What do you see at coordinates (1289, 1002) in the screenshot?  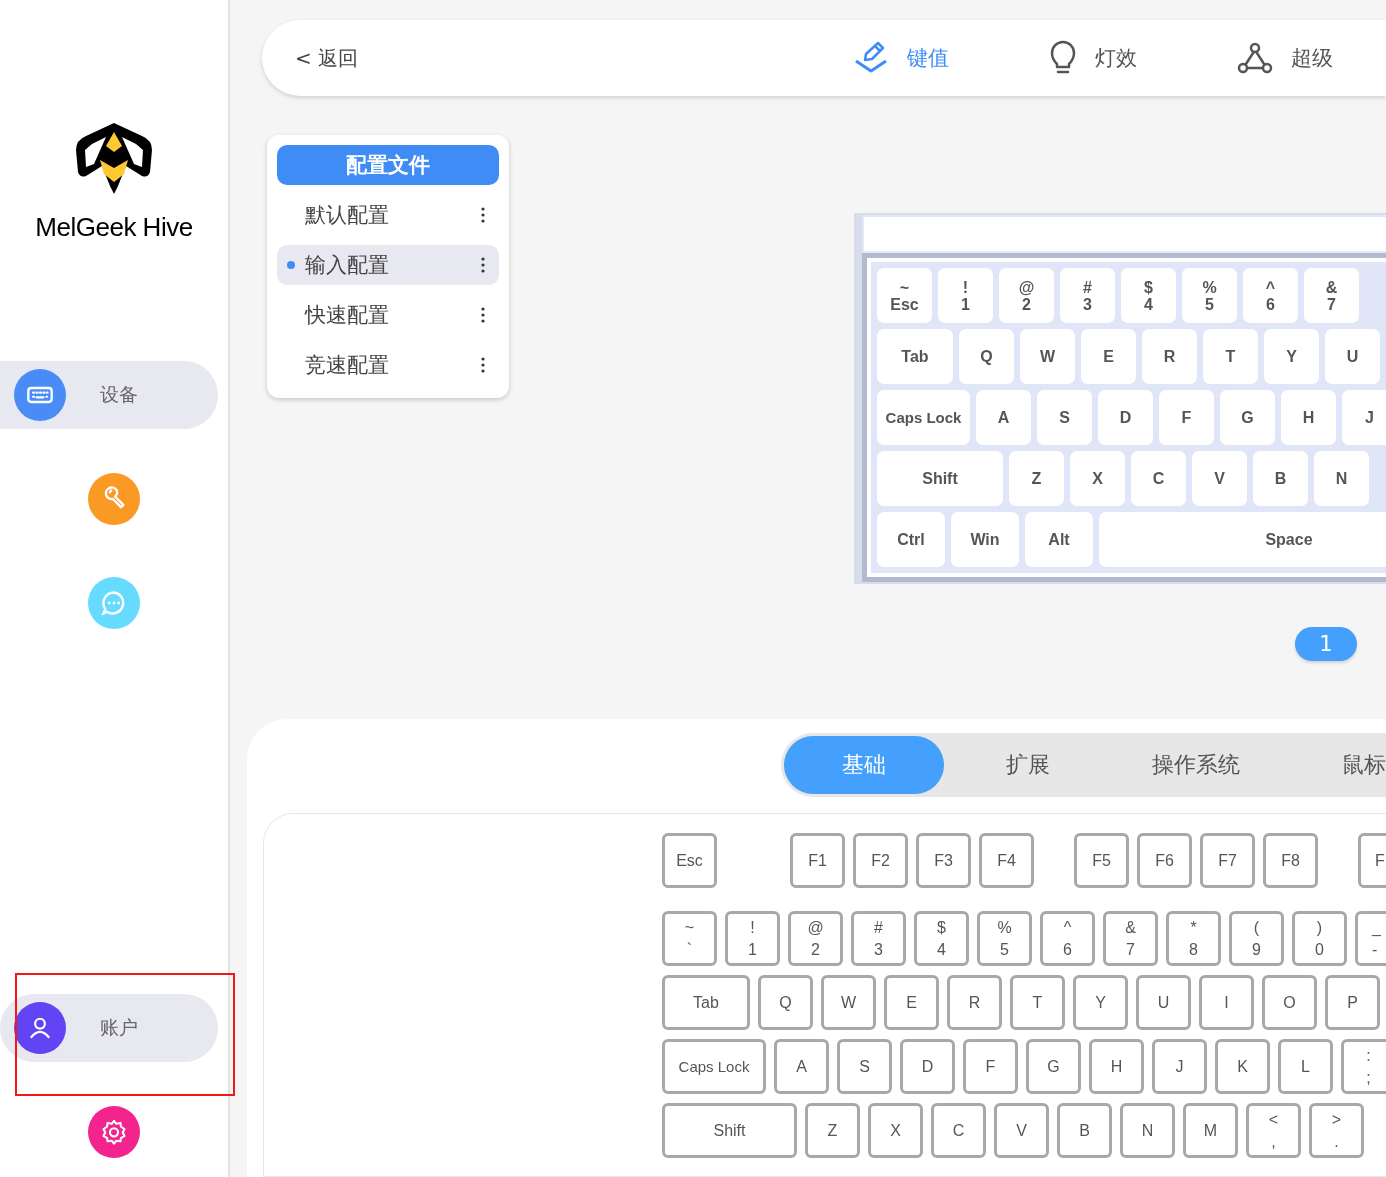 I see `keyboard-key: O` at bounding box center [1289, 1002].